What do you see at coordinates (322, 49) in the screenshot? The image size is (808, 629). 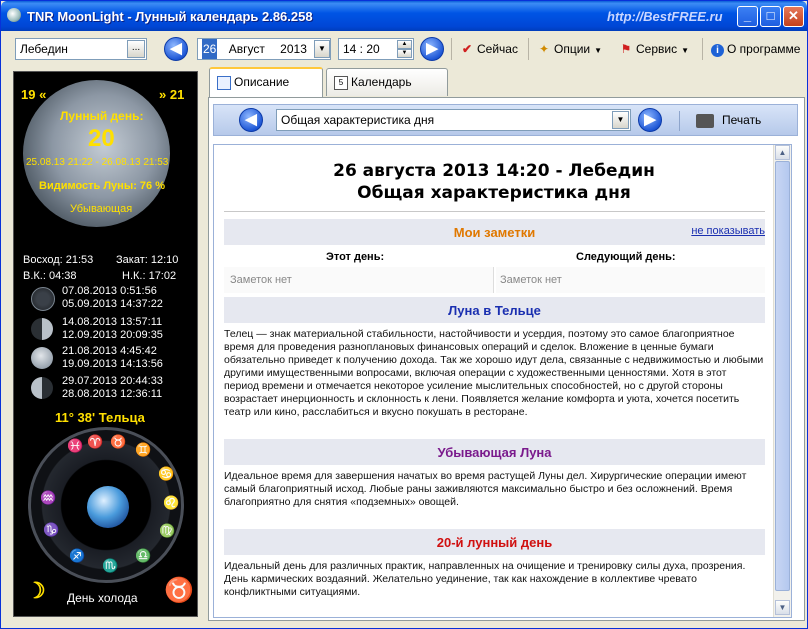 I see `date-dropdown-button: ▼` at bounding box center [322, 49].